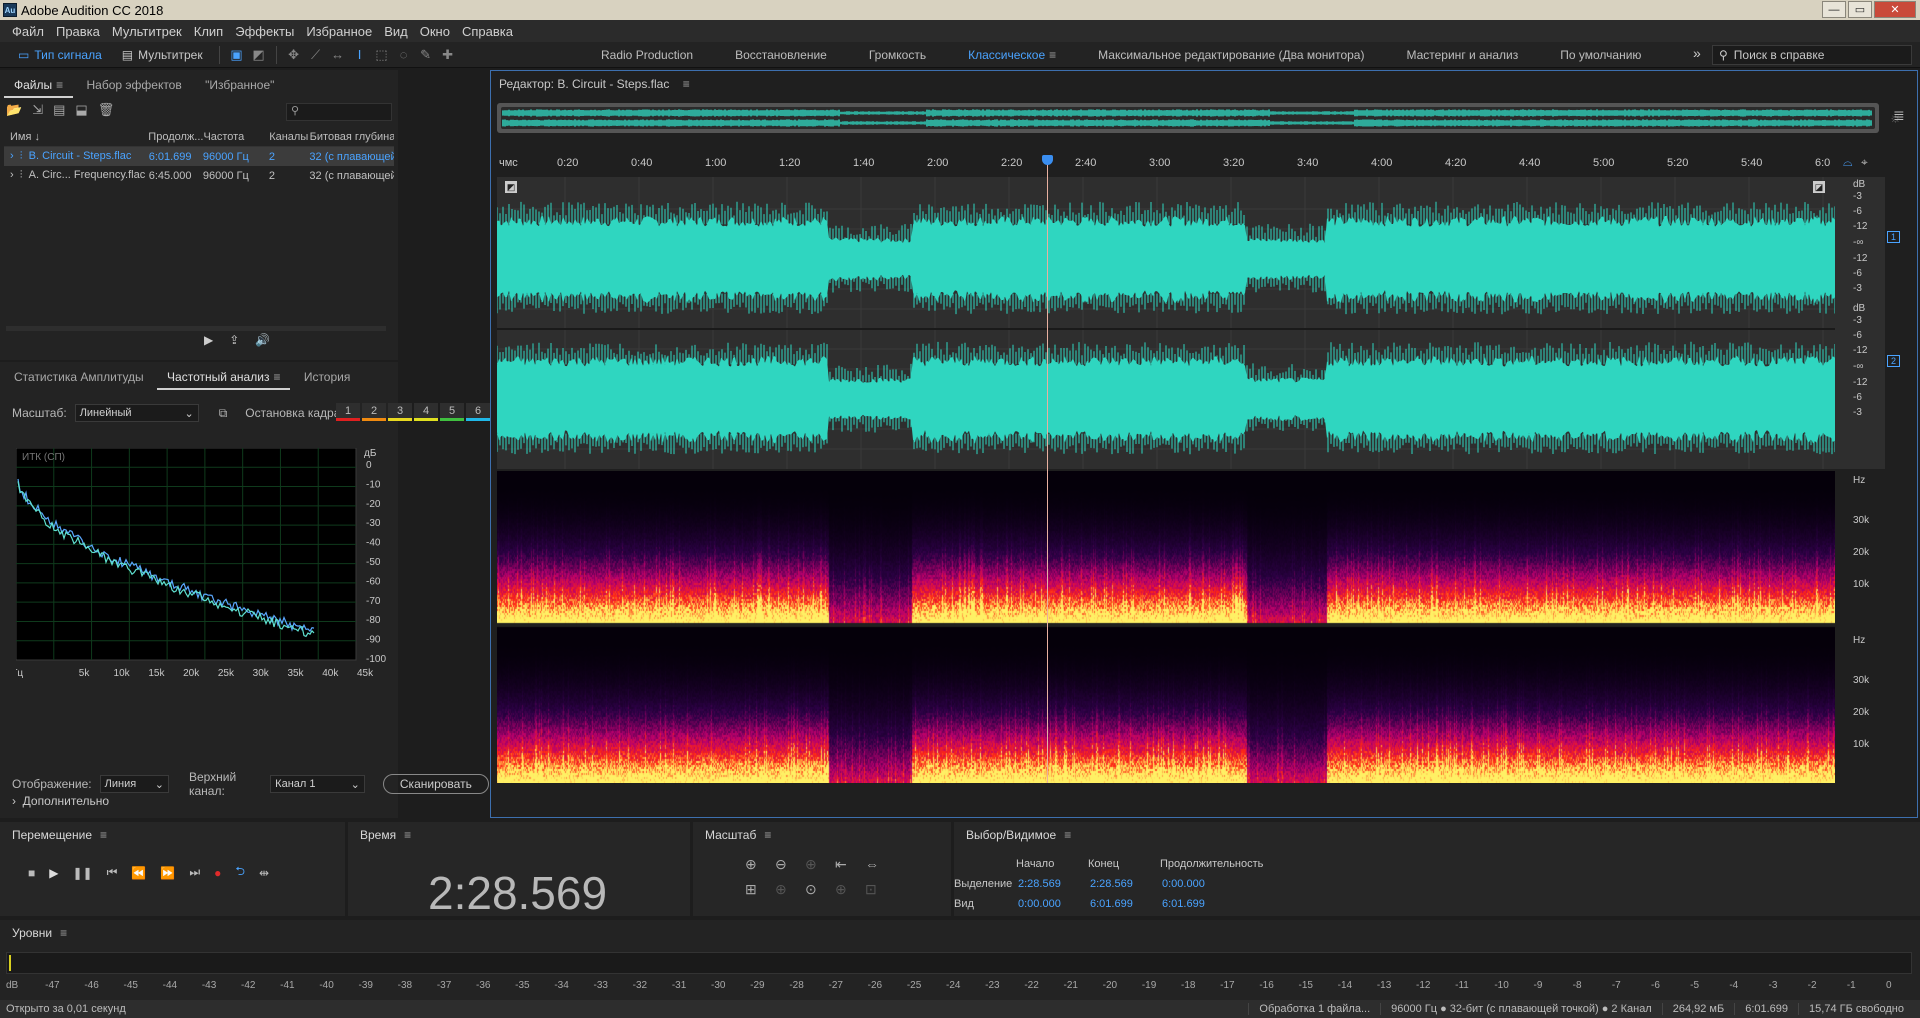 Image resolution: width=1920 pixels, height=1018 pixels. What do you see at coordinates (396, 31) in the screenshot?
I see `menu-view: Вид` at bounding box center [396, 31].